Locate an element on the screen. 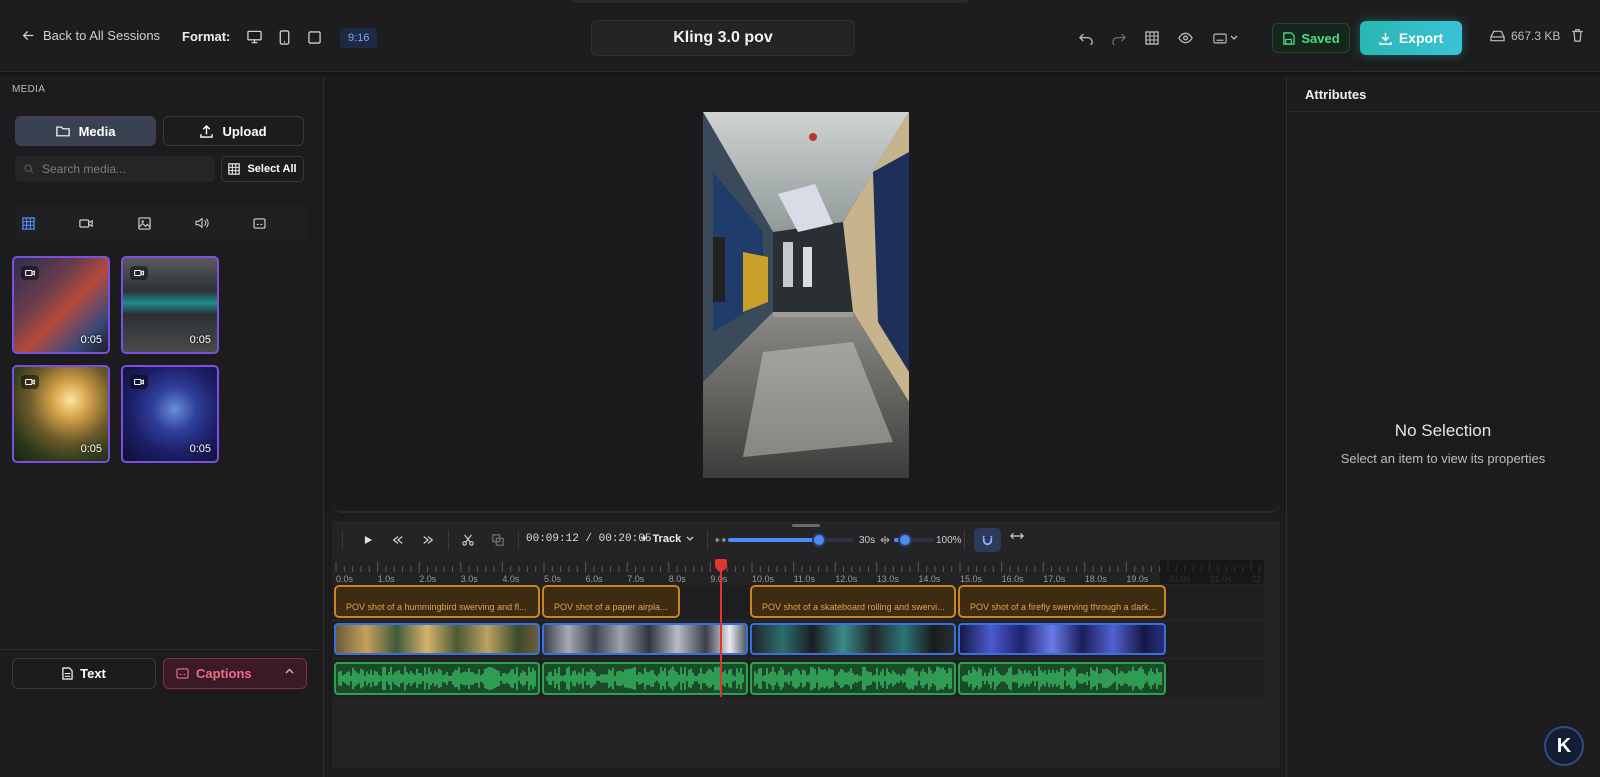 The width and height of the screenshot is (1600, 777). text-button: Text is located at coordinates (84, 673).